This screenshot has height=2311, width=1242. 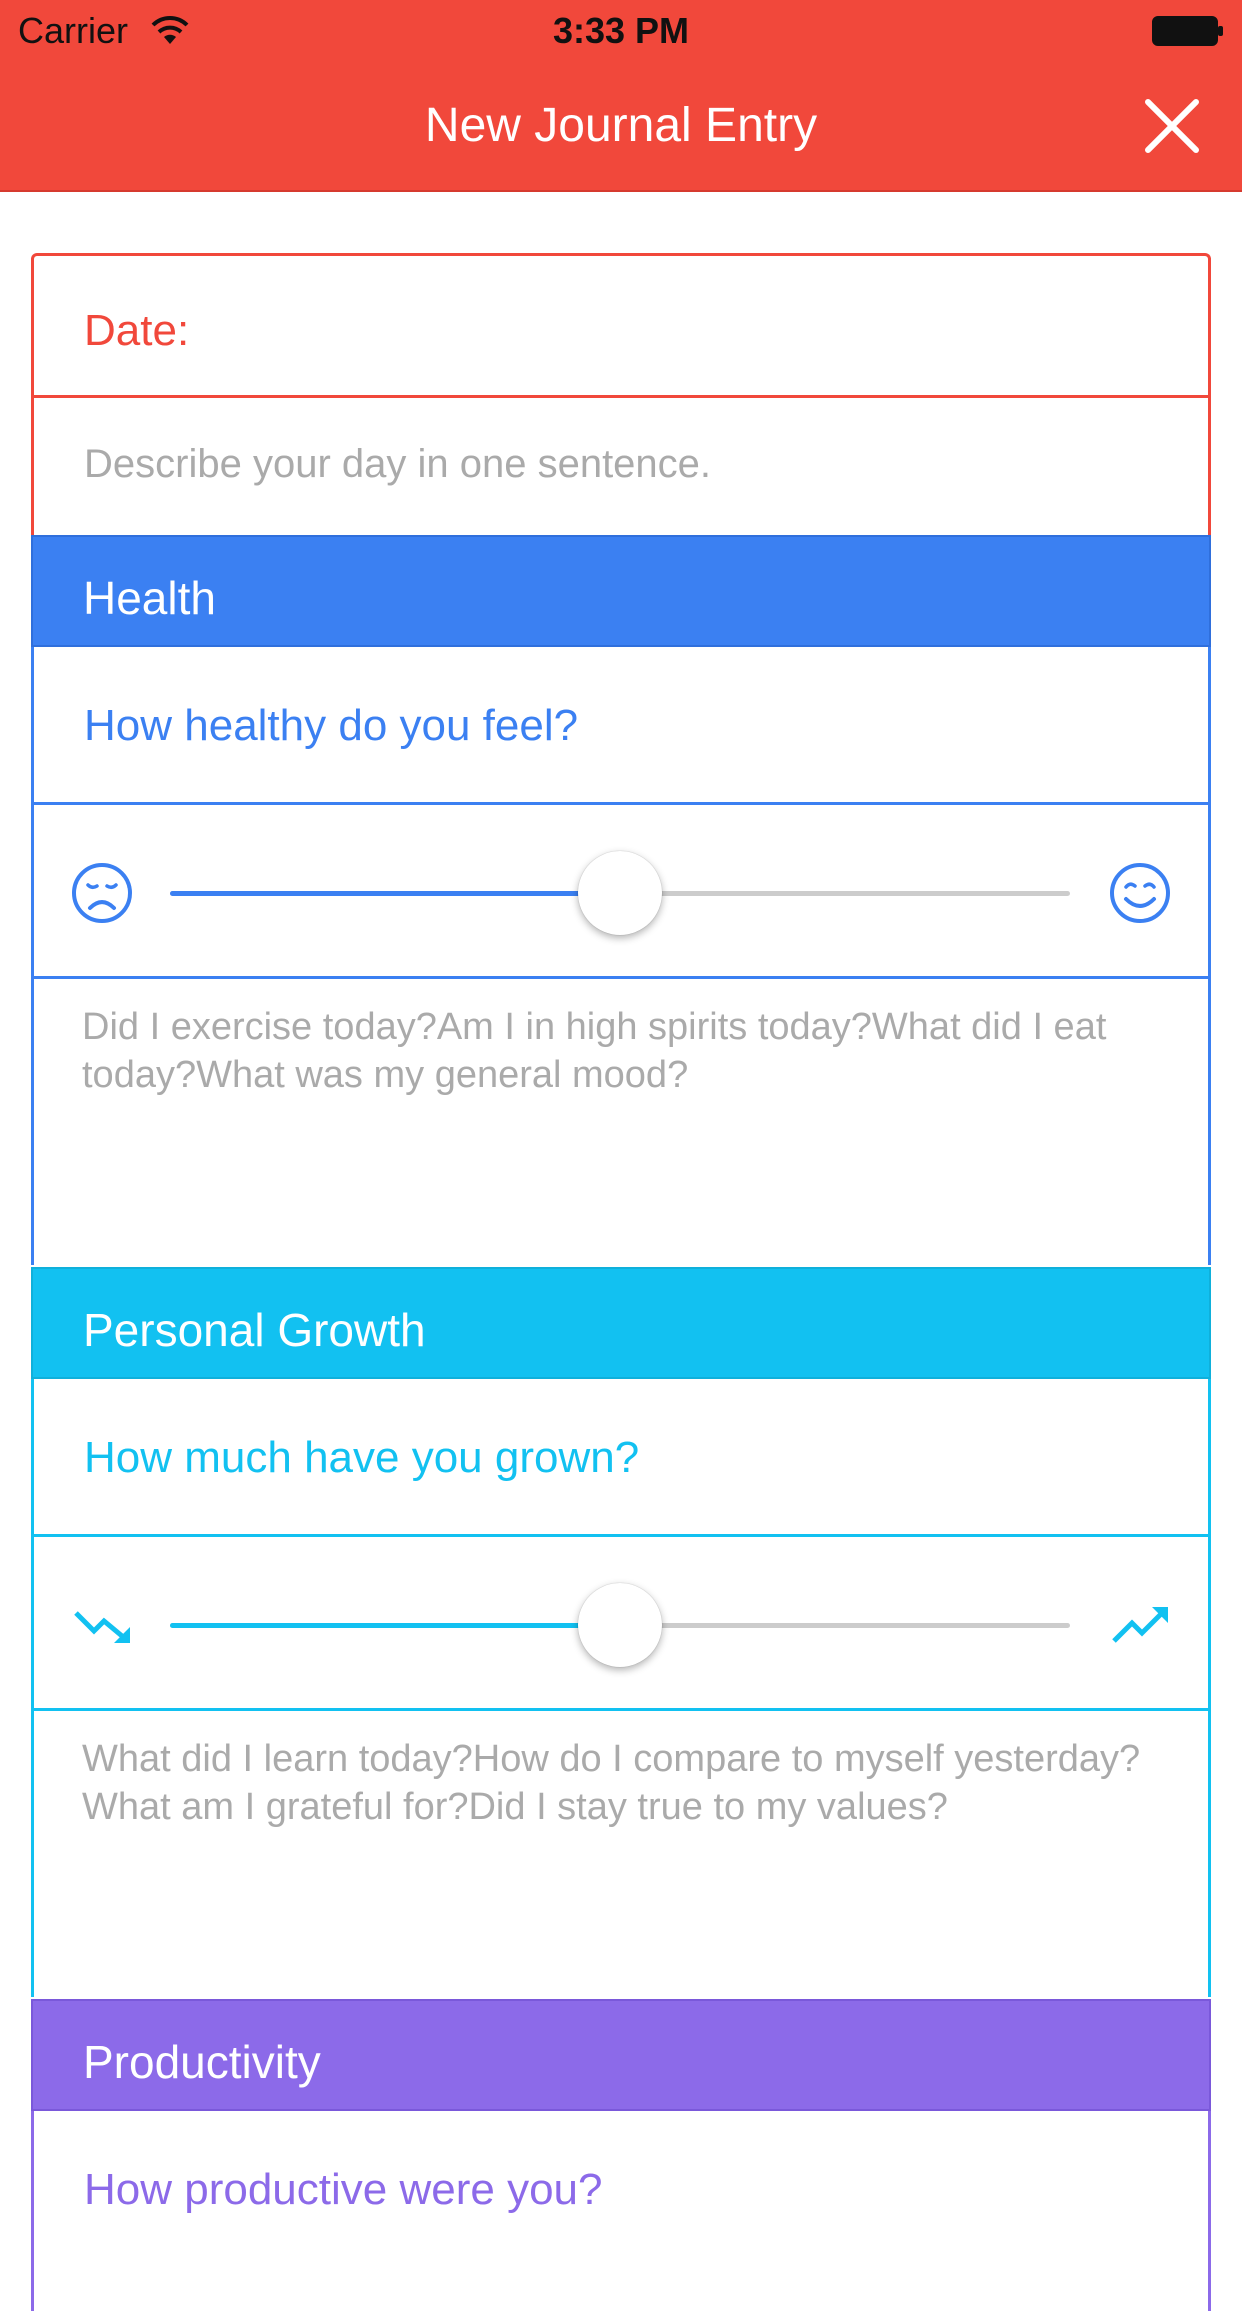 I want to click on growth-question: How much have you grown?, so click(x=362, y=1457).